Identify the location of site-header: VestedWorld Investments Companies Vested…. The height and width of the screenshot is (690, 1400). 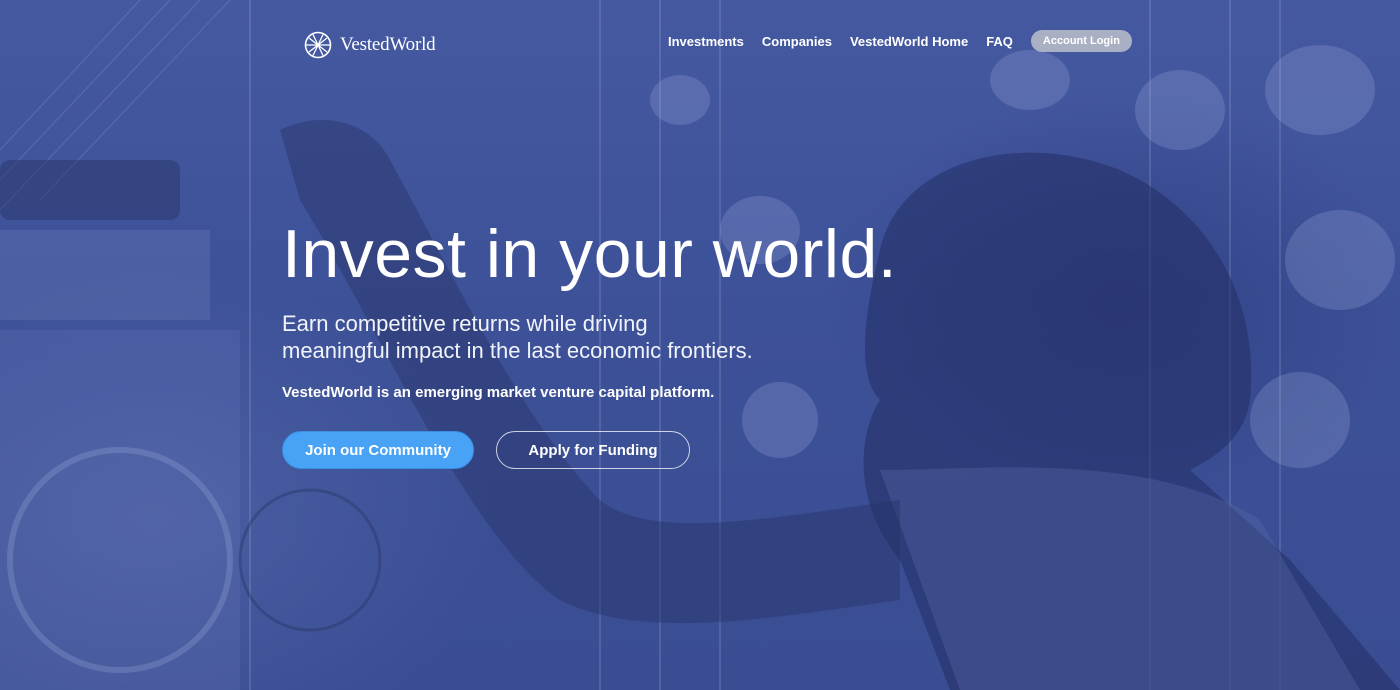
(700, 40).